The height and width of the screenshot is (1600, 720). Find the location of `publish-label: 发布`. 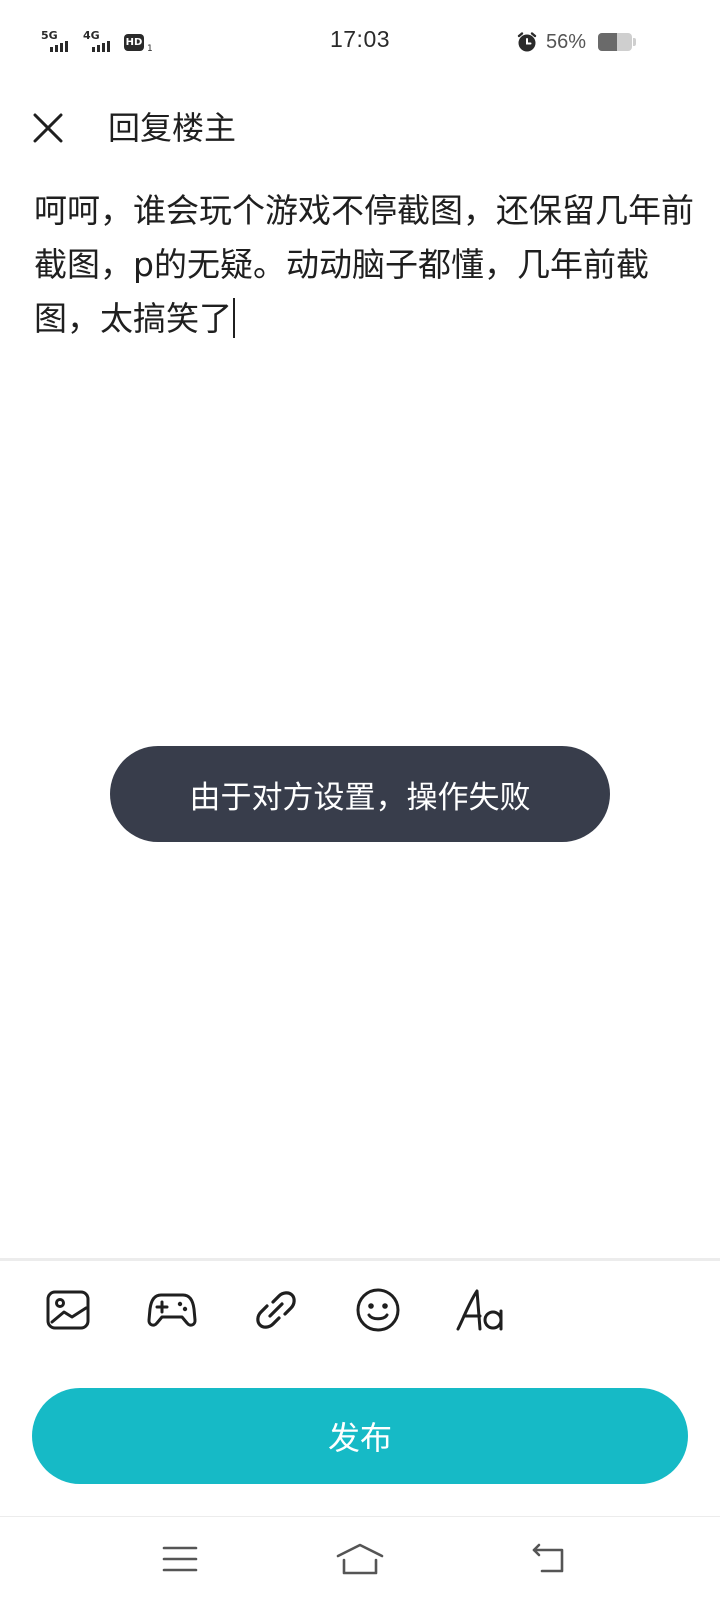

publish-label: 发布 is located at coordinates (359, 1438).